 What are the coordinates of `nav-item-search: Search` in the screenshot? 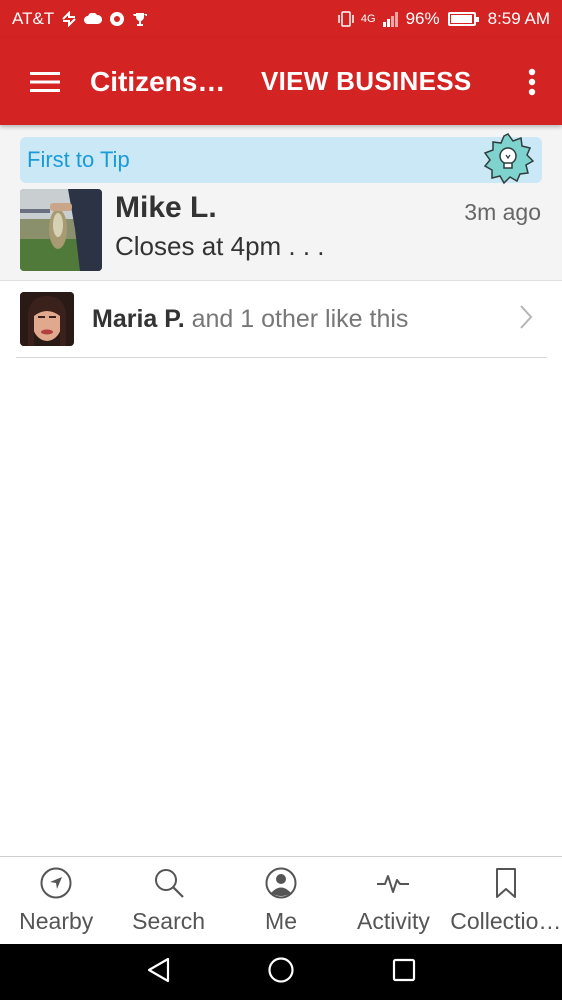 It's located at (168, 900).